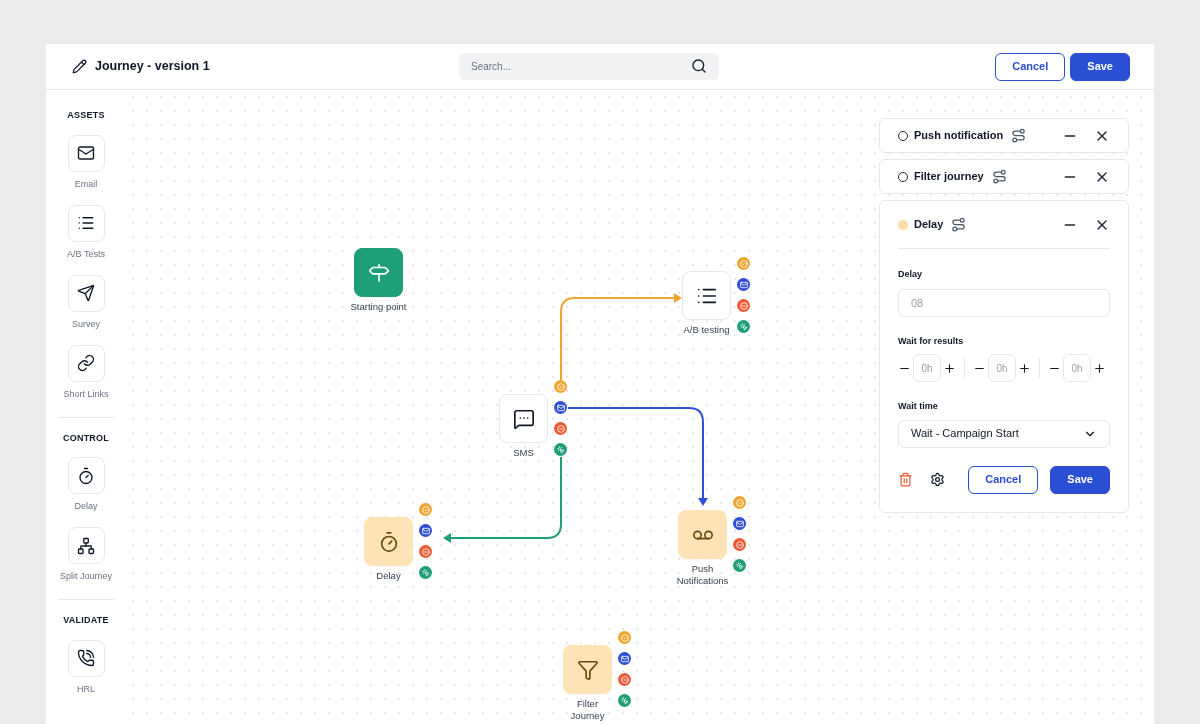  Describe the element at coordinates (905, 479) in the screenshot. I see `trash-icon` at that location.